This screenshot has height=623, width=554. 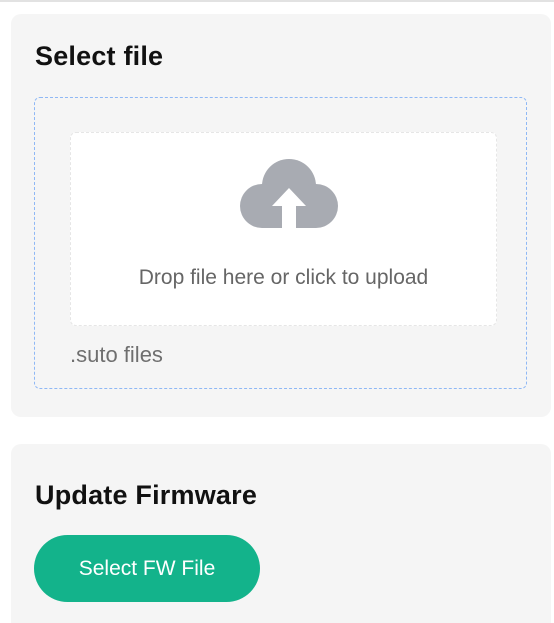 I want to click on select-file-title: Select file, so click(x=99, y=56).